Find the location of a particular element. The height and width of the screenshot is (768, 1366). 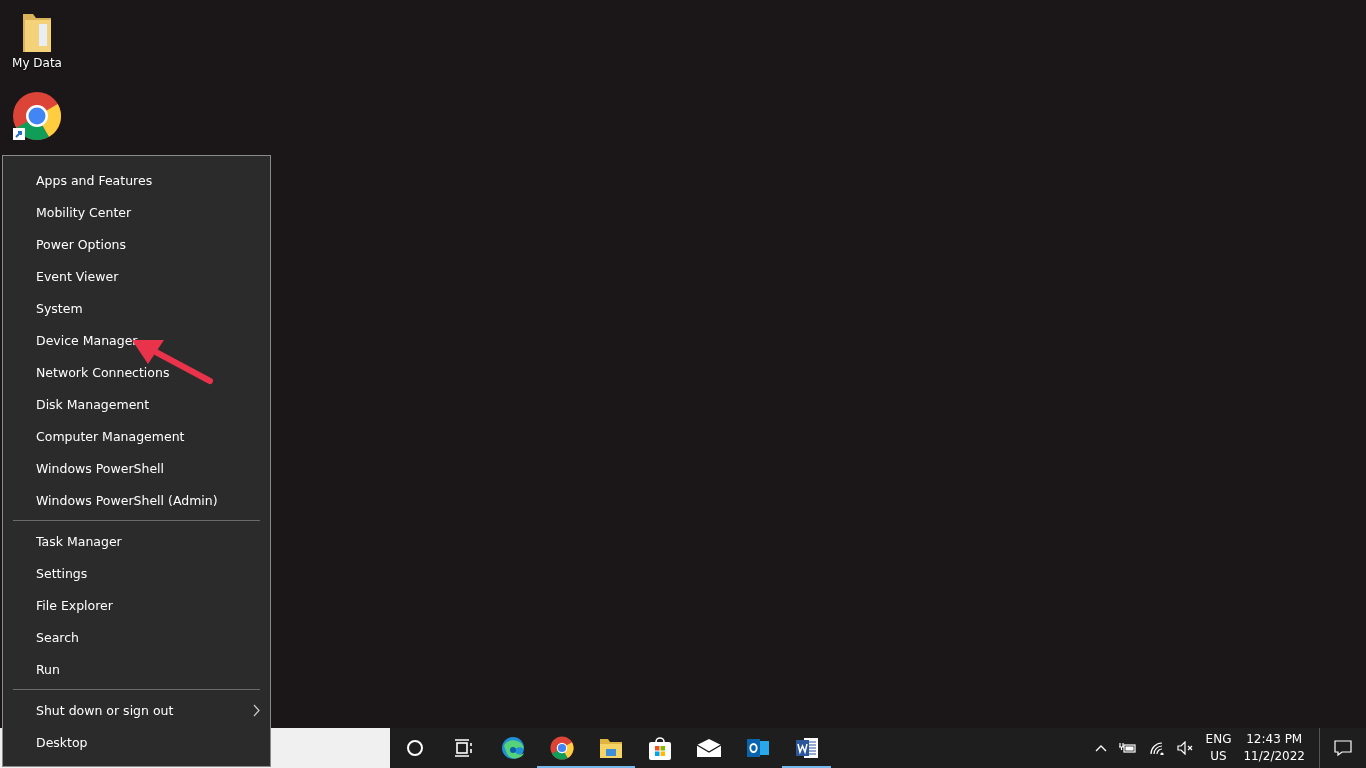

menu-item: Device Manager is located at coordinates (136, 340).